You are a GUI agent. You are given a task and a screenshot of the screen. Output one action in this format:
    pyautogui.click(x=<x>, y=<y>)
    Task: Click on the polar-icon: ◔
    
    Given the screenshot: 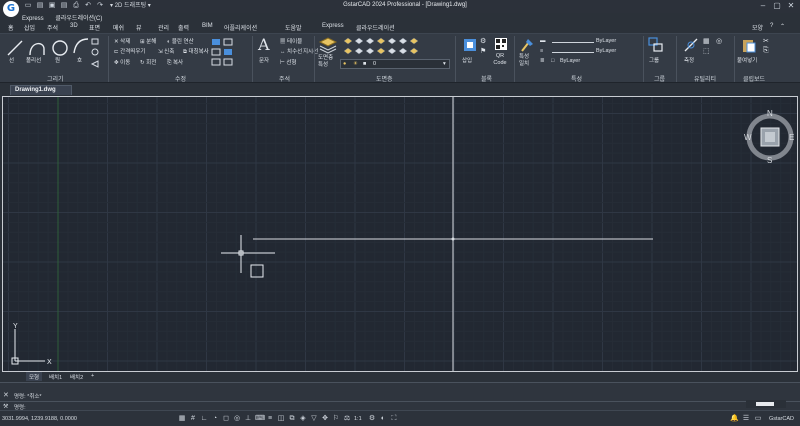 What is the action you would take?
    pyautogui.click(x=215, y=418)
    